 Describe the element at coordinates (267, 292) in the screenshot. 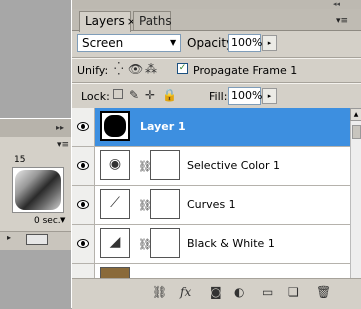

I see `group-folder-icon: ▭` at that location.